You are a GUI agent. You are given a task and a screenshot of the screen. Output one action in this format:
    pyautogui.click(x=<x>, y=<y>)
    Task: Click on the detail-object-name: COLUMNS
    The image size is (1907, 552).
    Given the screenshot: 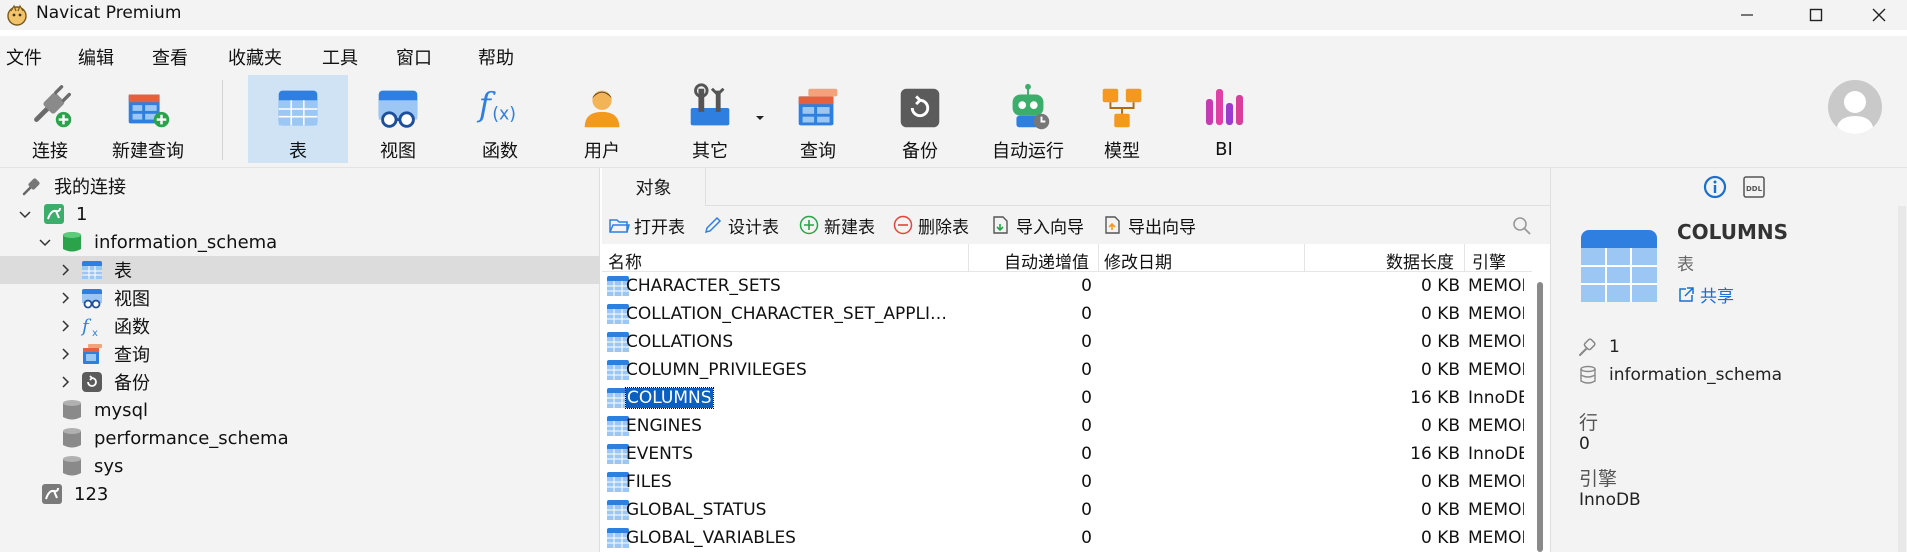 What is the action you would take?
    pyautogui.click(x=1732, y=232)
    